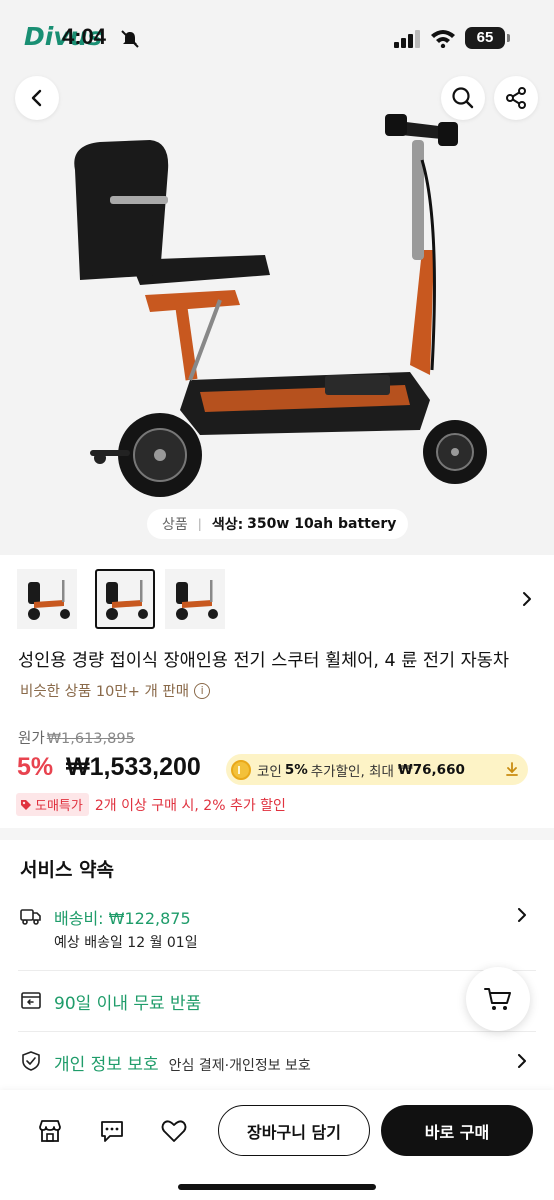 This screenshot has width=554, height=1200. I want to click on promo-badge-label: 도매특가, so click(59, 806).